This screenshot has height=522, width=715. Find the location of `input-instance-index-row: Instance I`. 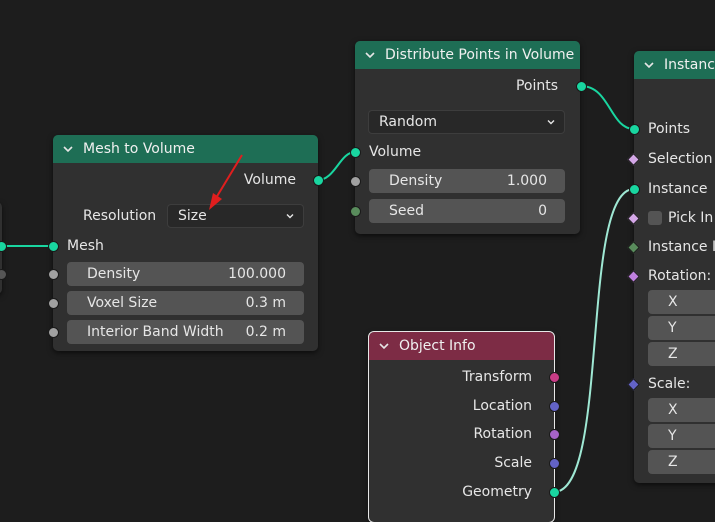

input-instance-index-row: Instance I is located at coordinates (674, 247).